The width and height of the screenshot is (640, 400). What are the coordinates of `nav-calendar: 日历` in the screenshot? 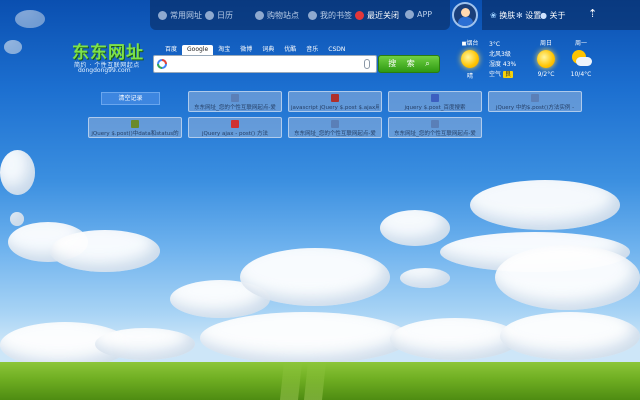 It's located at (219, 15).